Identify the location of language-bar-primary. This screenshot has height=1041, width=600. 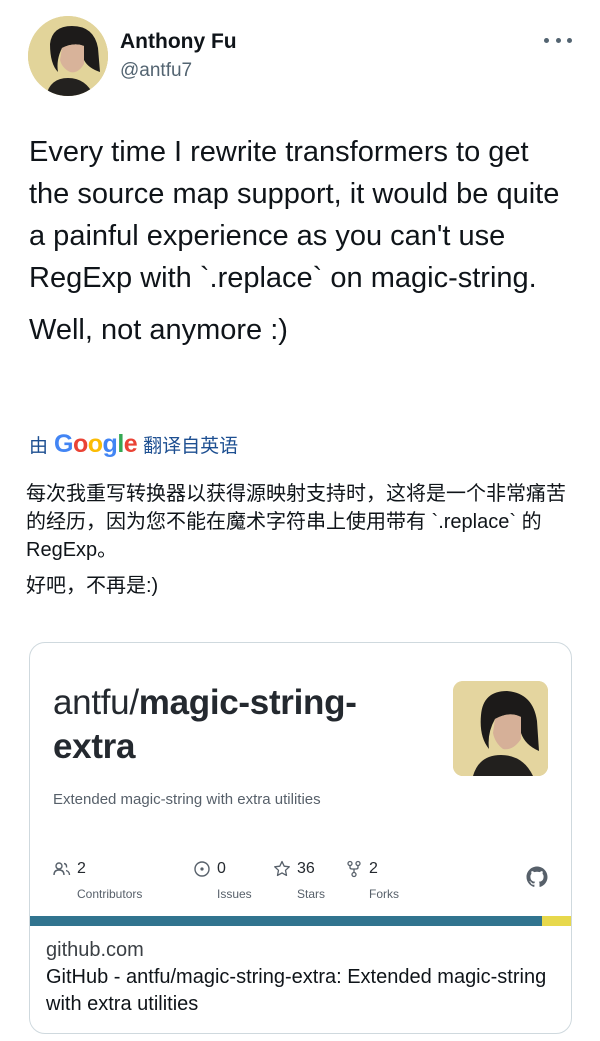
(286, 921).